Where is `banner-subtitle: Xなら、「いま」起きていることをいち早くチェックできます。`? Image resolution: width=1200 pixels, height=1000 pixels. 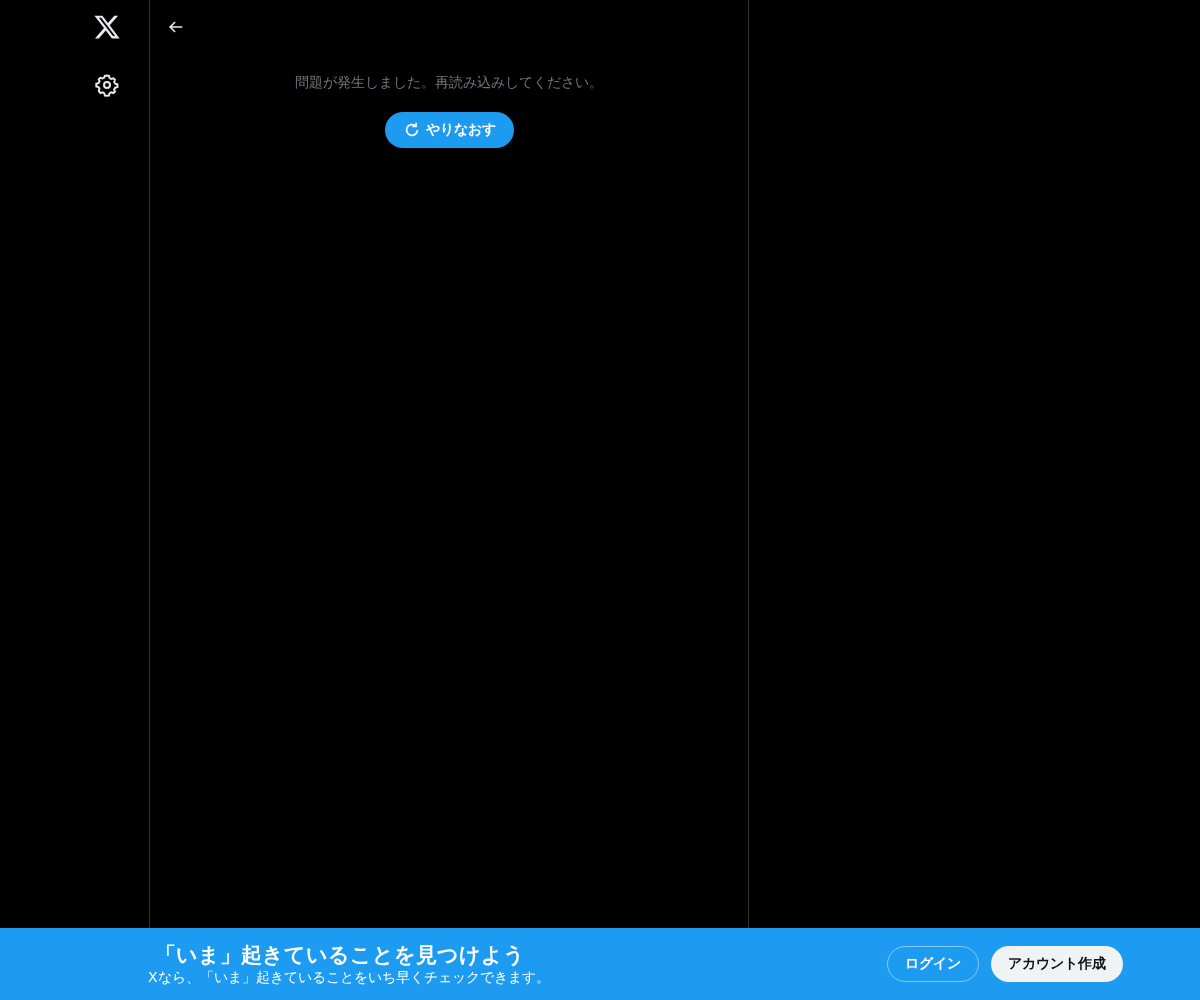
banner-subtitle: Xなら、「いま」起きていることをいち早くチェックできます。 is located at coordinates (349, 978).